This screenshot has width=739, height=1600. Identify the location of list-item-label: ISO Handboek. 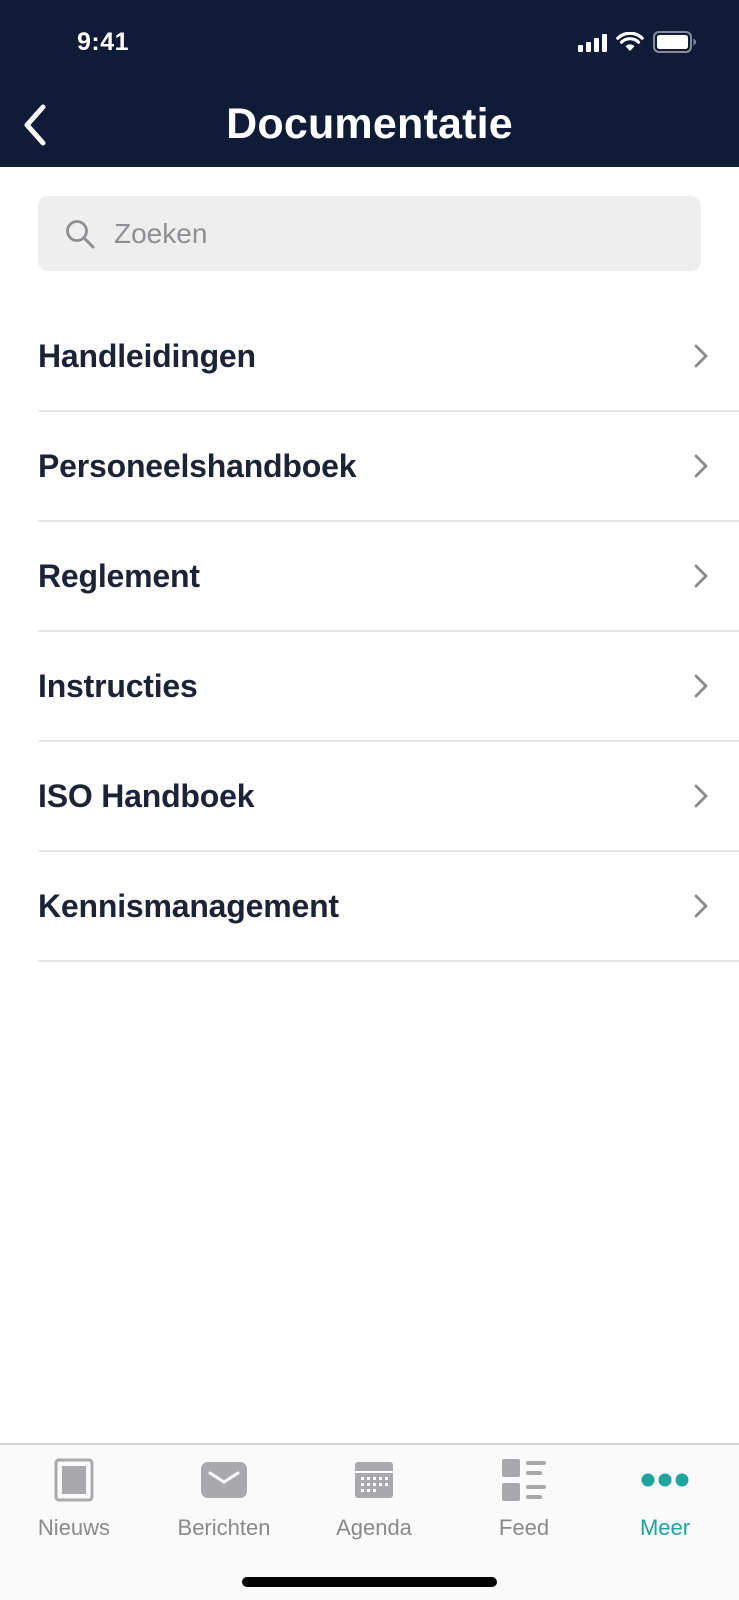
(146, 795).